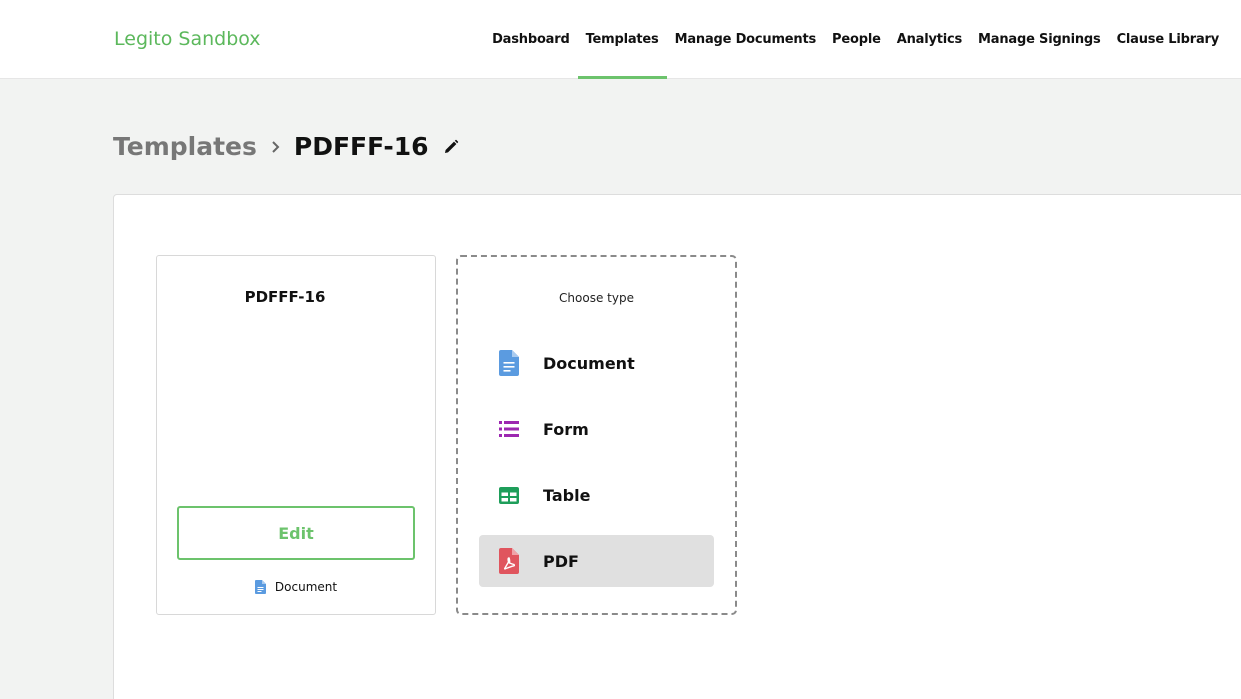 The height and width of the screenshot is (699, 1241). I want to click on list-icon, so click(509, 429).